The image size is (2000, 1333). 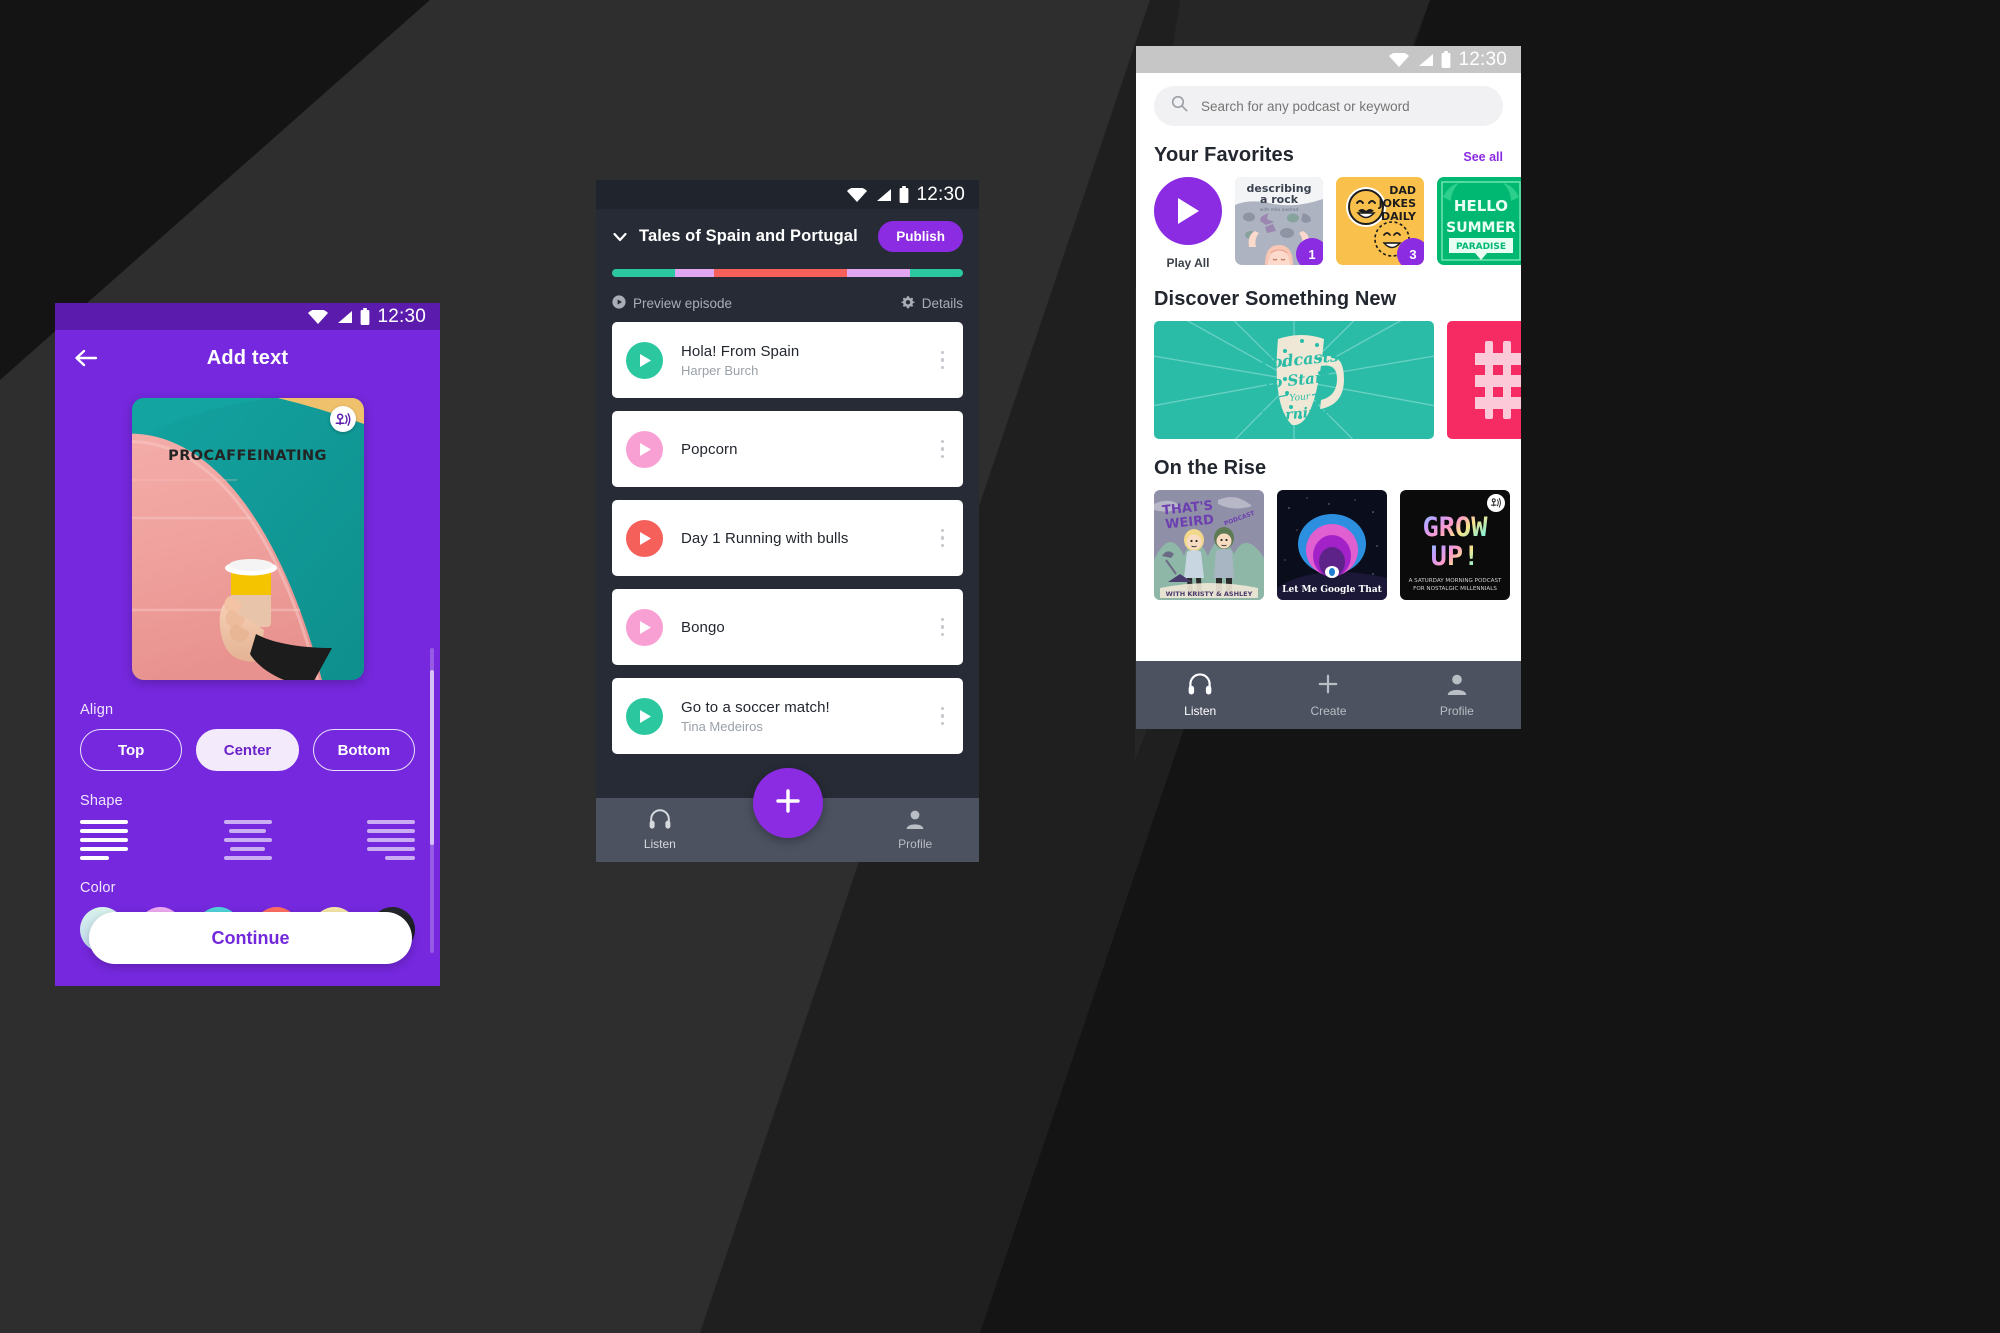 What do you see at coordinates (391, 840) in the screenshot?
I see `shape-right-align-icon` at bounding box center [391, 840].